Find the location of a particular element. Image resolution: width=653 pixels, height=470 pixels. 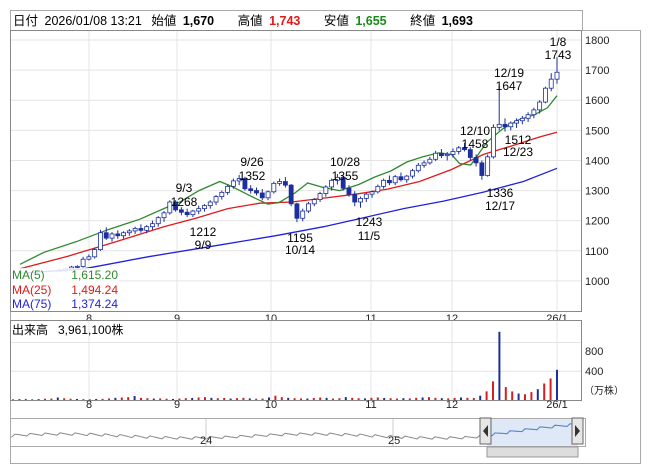

annotation-price: 1352 is located at coordinates (252, 176).